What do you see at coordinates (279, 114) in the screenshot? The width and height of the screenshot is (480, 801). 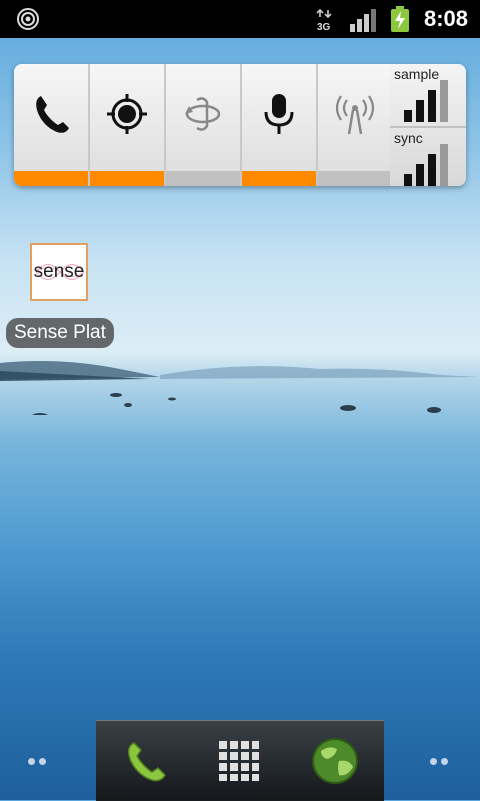 I see `microphone-icon` at bounding box center [279, 114].